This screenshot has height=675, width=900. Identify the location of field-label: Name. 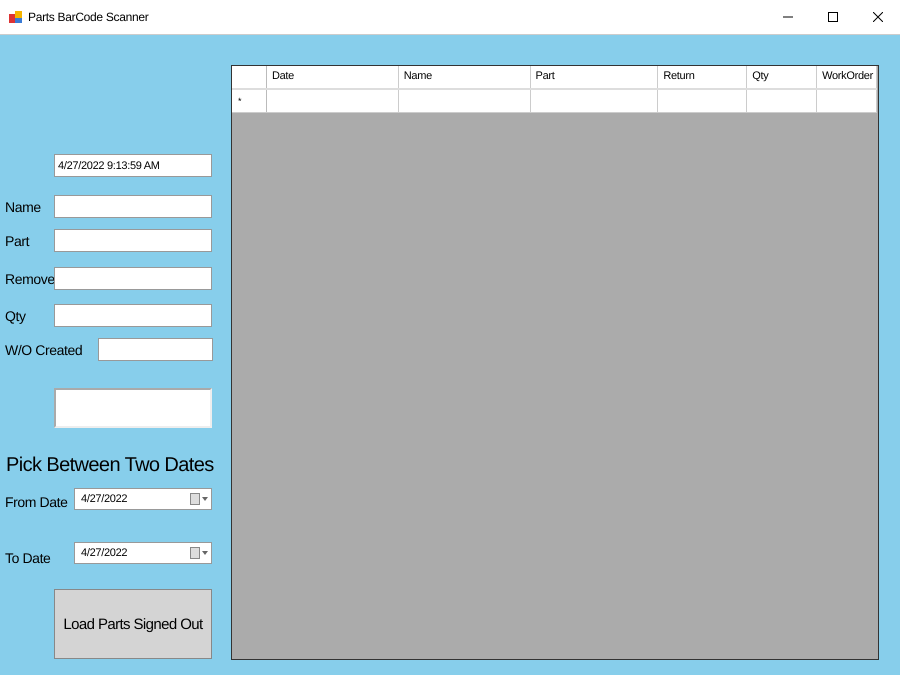
(23, 206).